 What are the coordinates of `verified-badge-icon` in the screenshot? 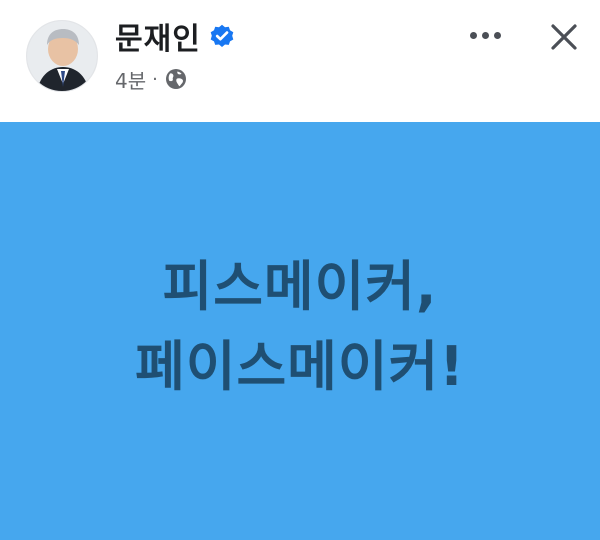 It's located at (222, 36).